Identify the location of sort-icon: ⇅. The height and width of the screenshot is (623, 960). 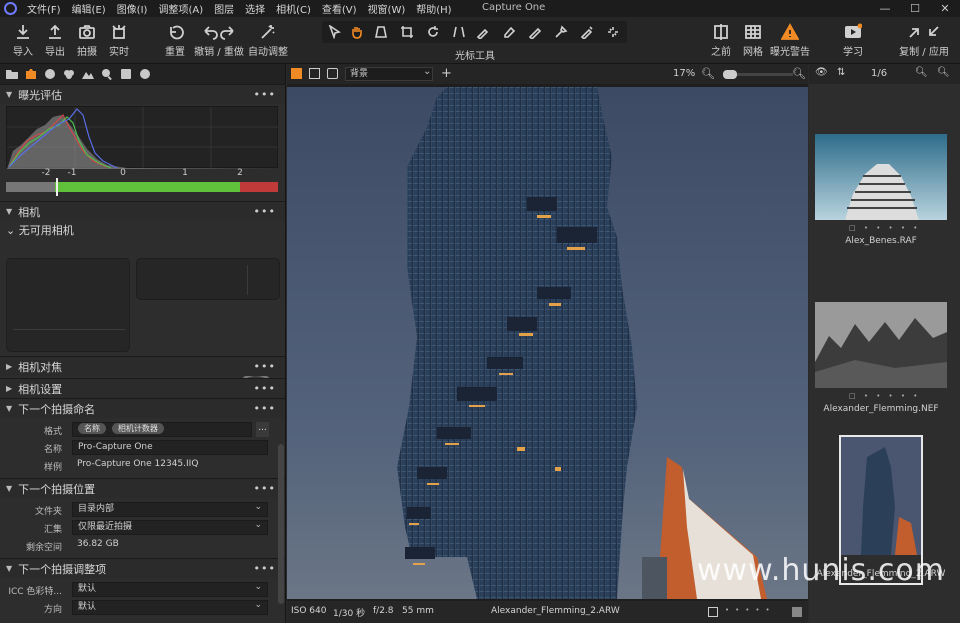
(841, 72).